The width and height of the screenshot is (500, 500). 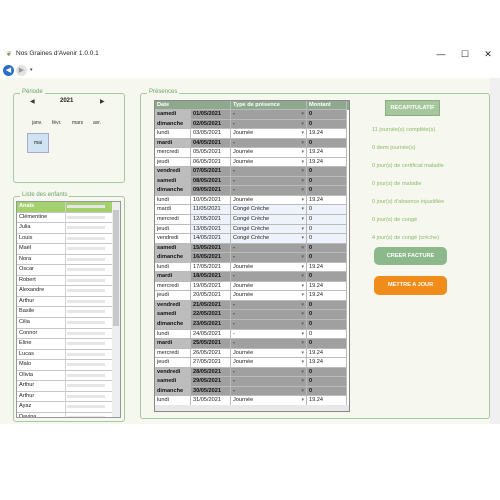 I want to click on child-row: Eline, so click(x=68, y=344).